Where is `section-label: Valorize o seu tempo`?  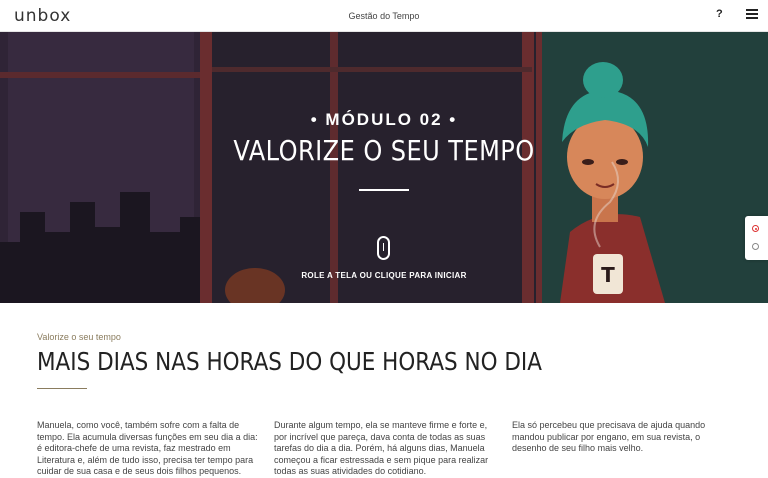 section-label: Valorize o seu tempo is located at coordinates (79, 337).